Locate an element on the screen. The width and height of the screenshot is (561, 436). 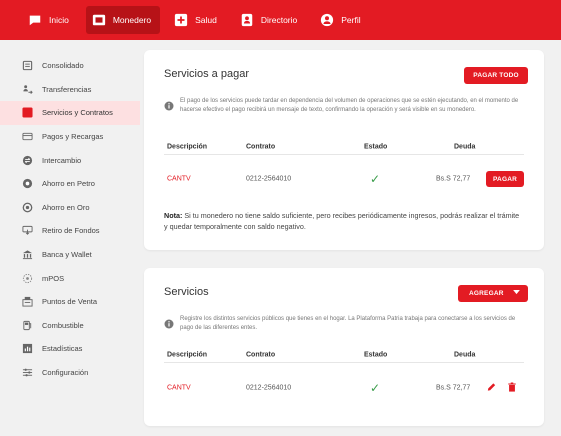
sidebar-item-puntos-venta: Puntos de Venta is located at coordinates (70, 302).